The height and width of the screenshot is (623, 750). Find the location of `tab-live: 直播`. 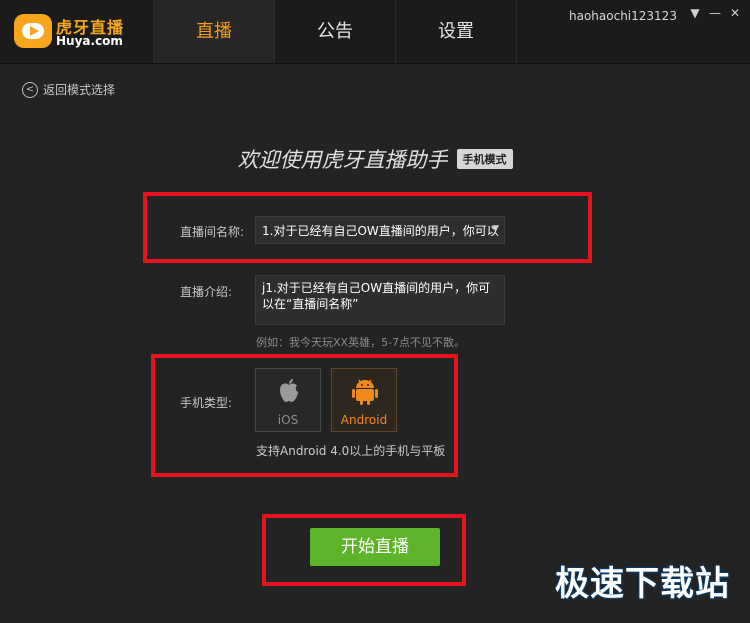

tab-live: 直播 is located at coordinates (213, 31).